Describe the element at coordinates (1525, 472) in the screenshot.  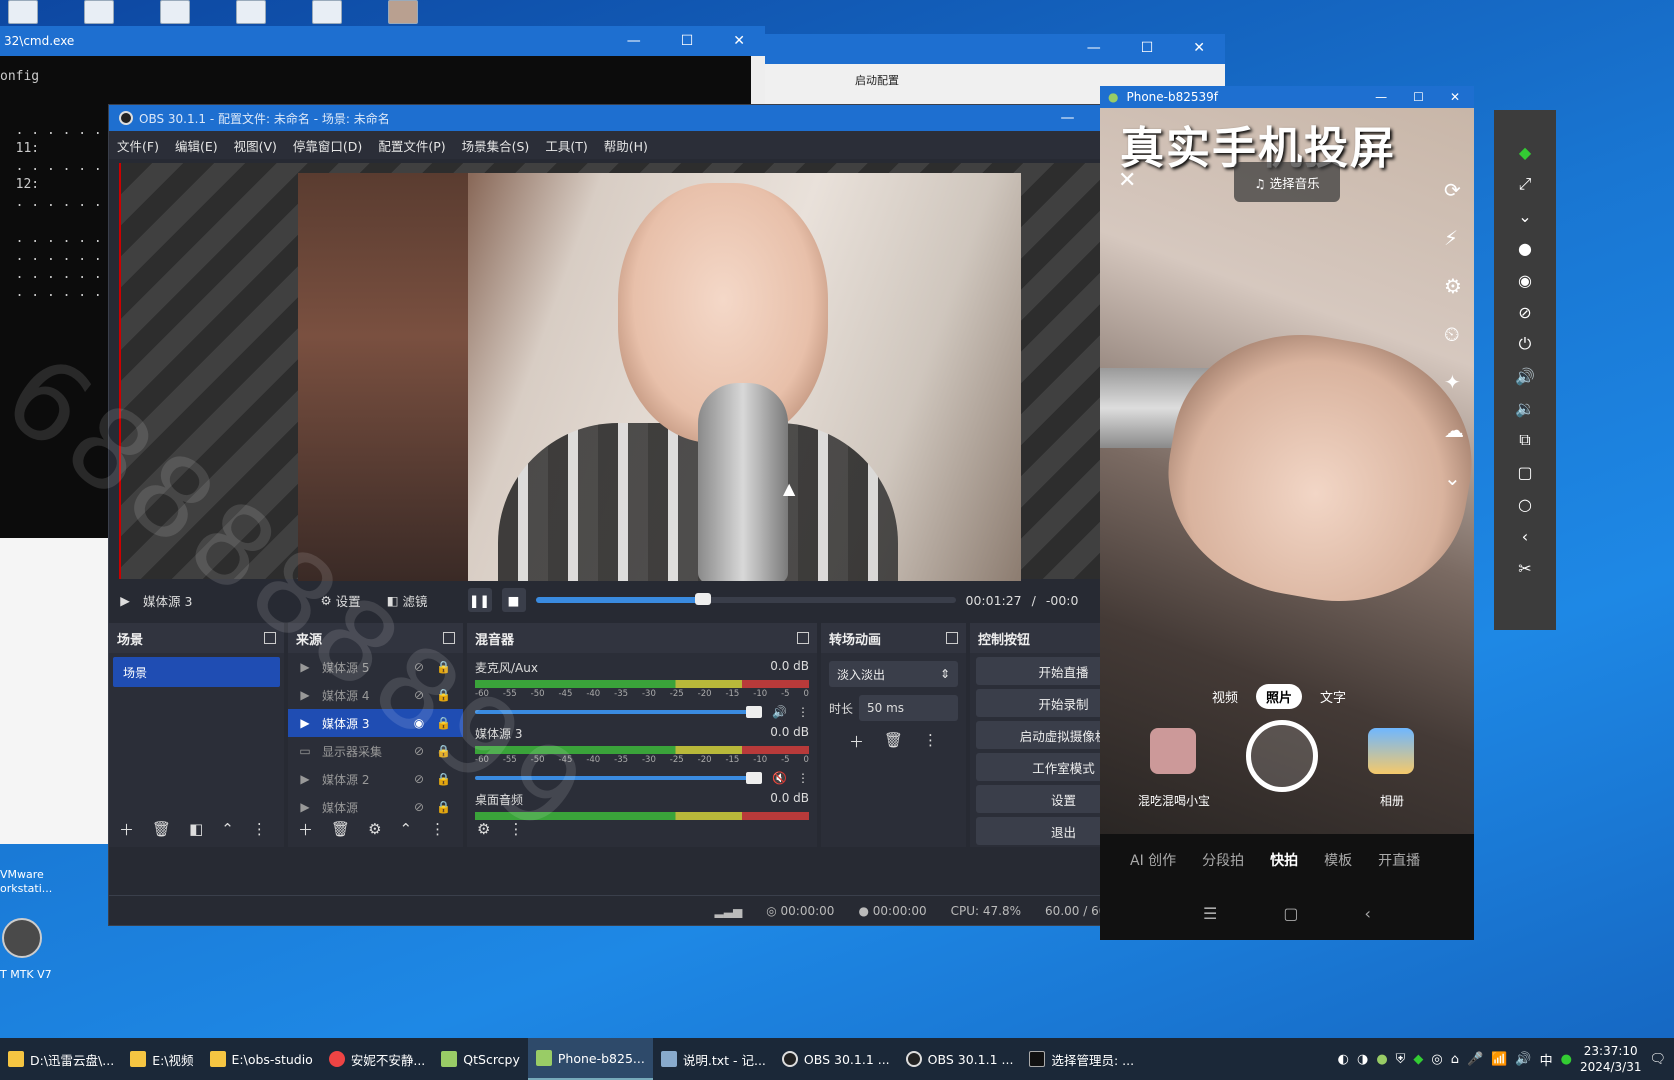
I see `square-icon: ▢` at that location.